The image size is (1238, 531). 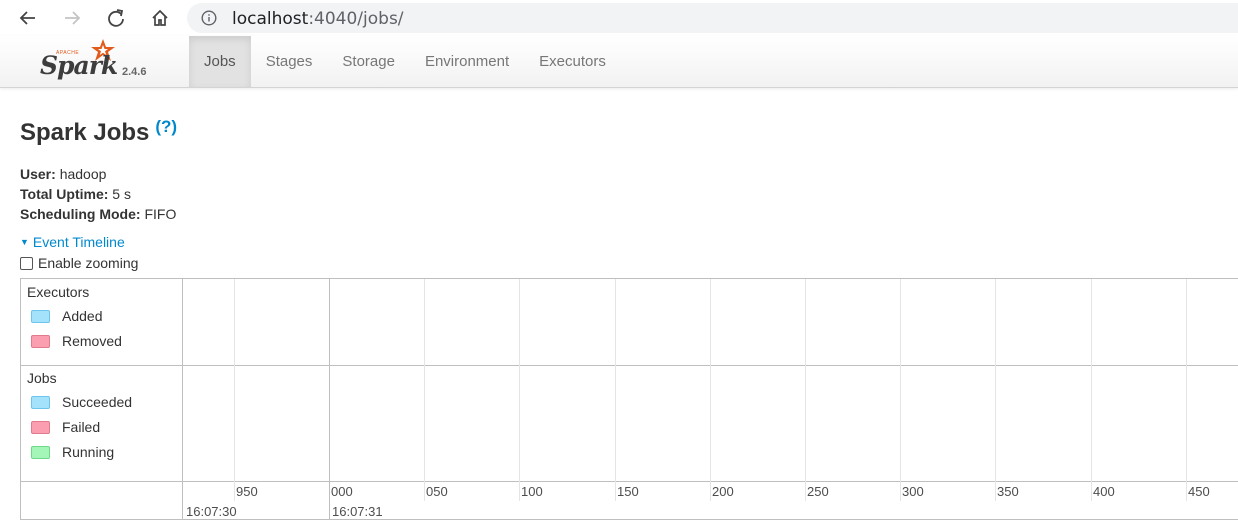 What do you see at coordinates (97, 402) in the screenshot?
I see `legend-label: Succeeded` at bounding box center [97, 402].